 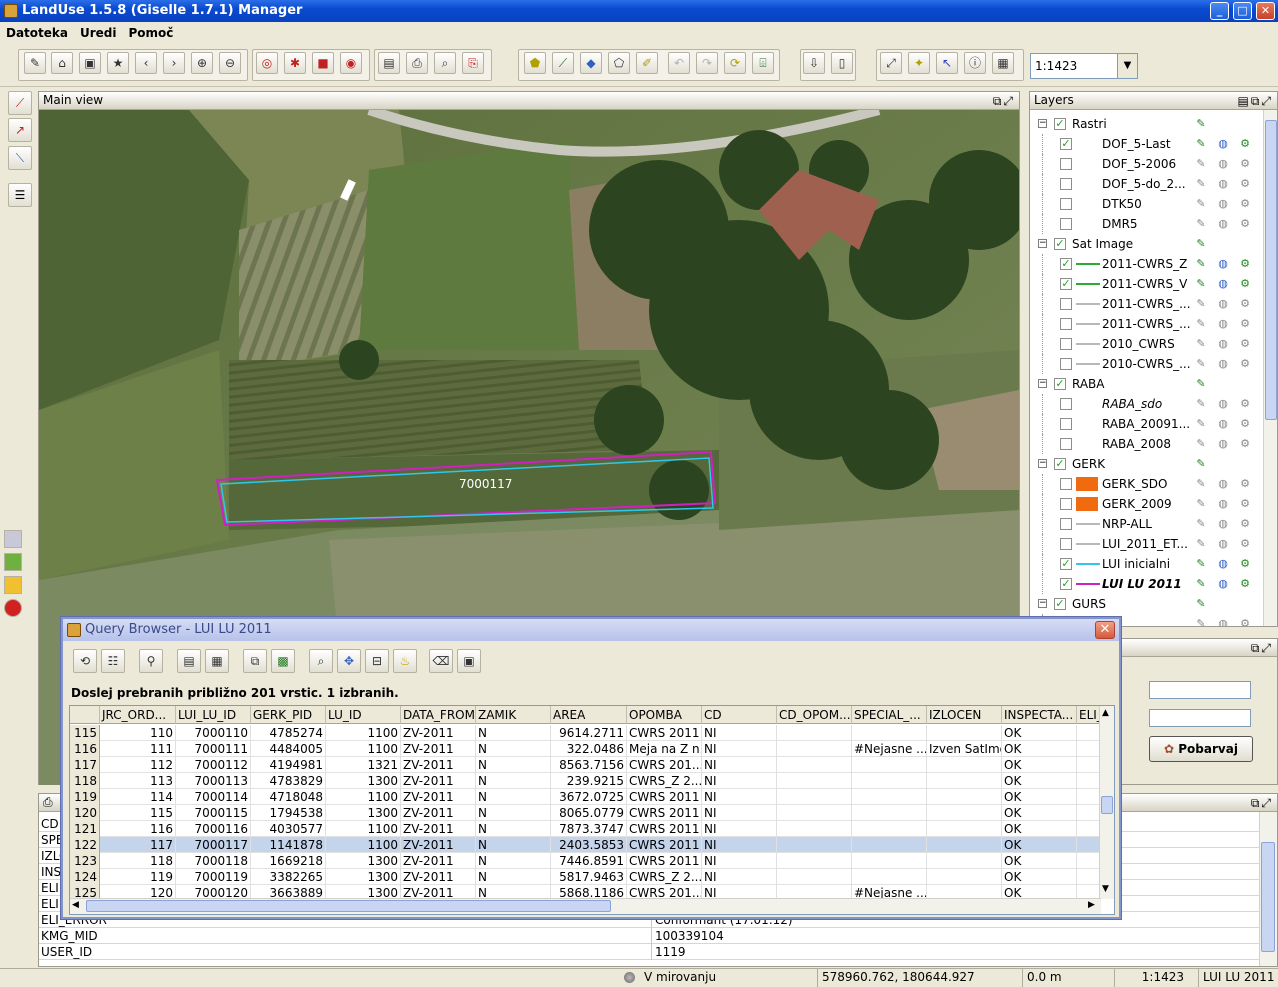 I want to click on table-cell: 7446.8591, so click(x=589, y=861).